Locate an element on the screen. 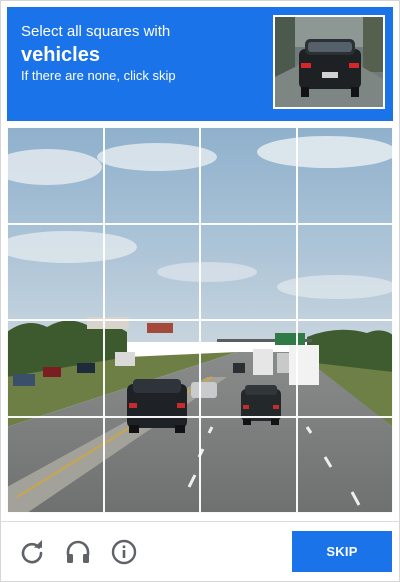 The image size is (400, 582). sample-image is located at coordinates (329, 62).